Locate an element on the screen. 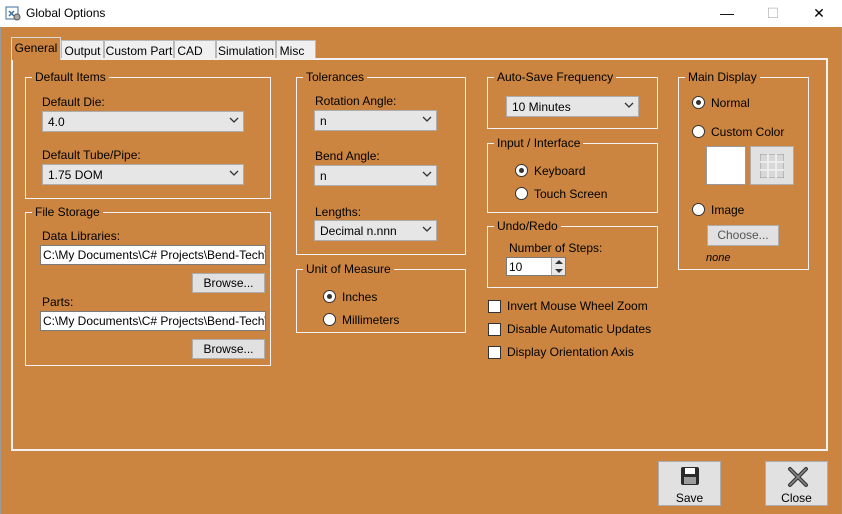  tab-custom-part: Custom Part is located at coordinates (139, 49).